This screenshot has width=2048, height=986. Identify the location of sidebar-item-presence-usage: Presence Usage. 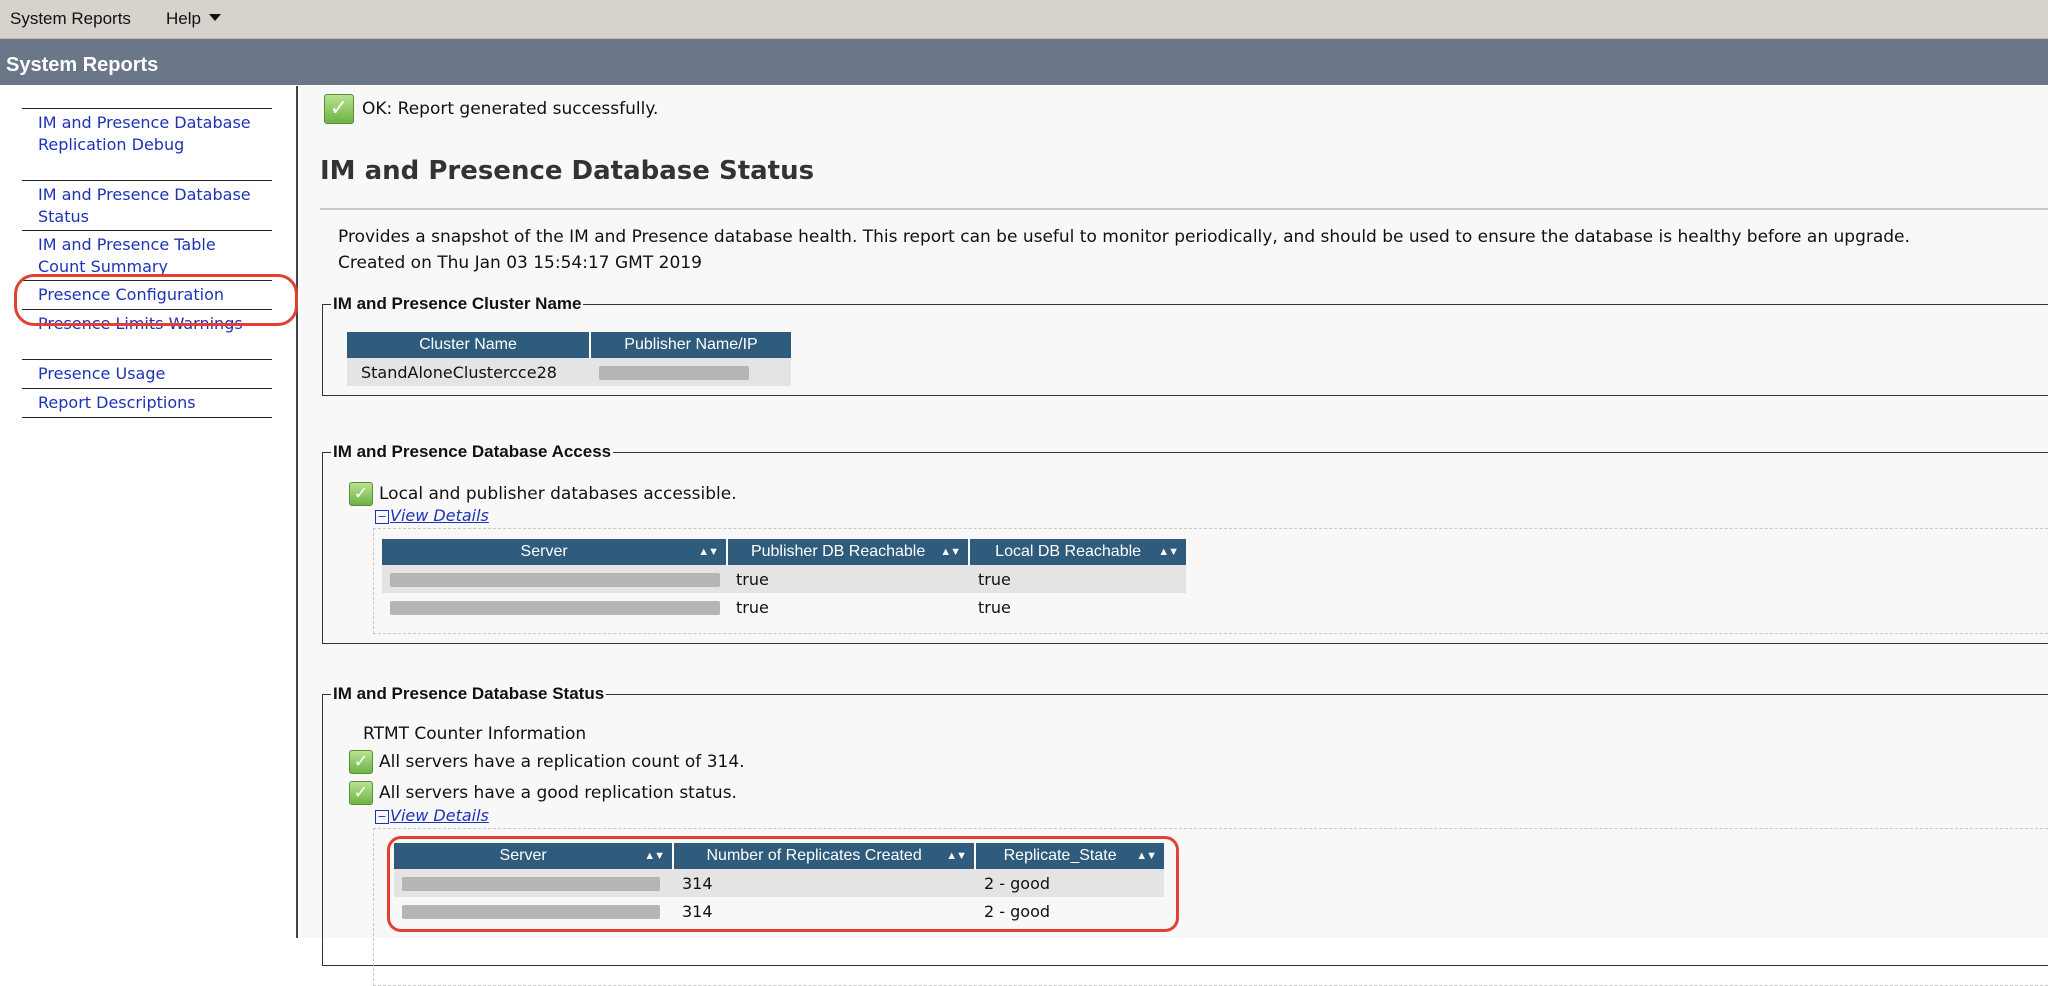
(147, 374).